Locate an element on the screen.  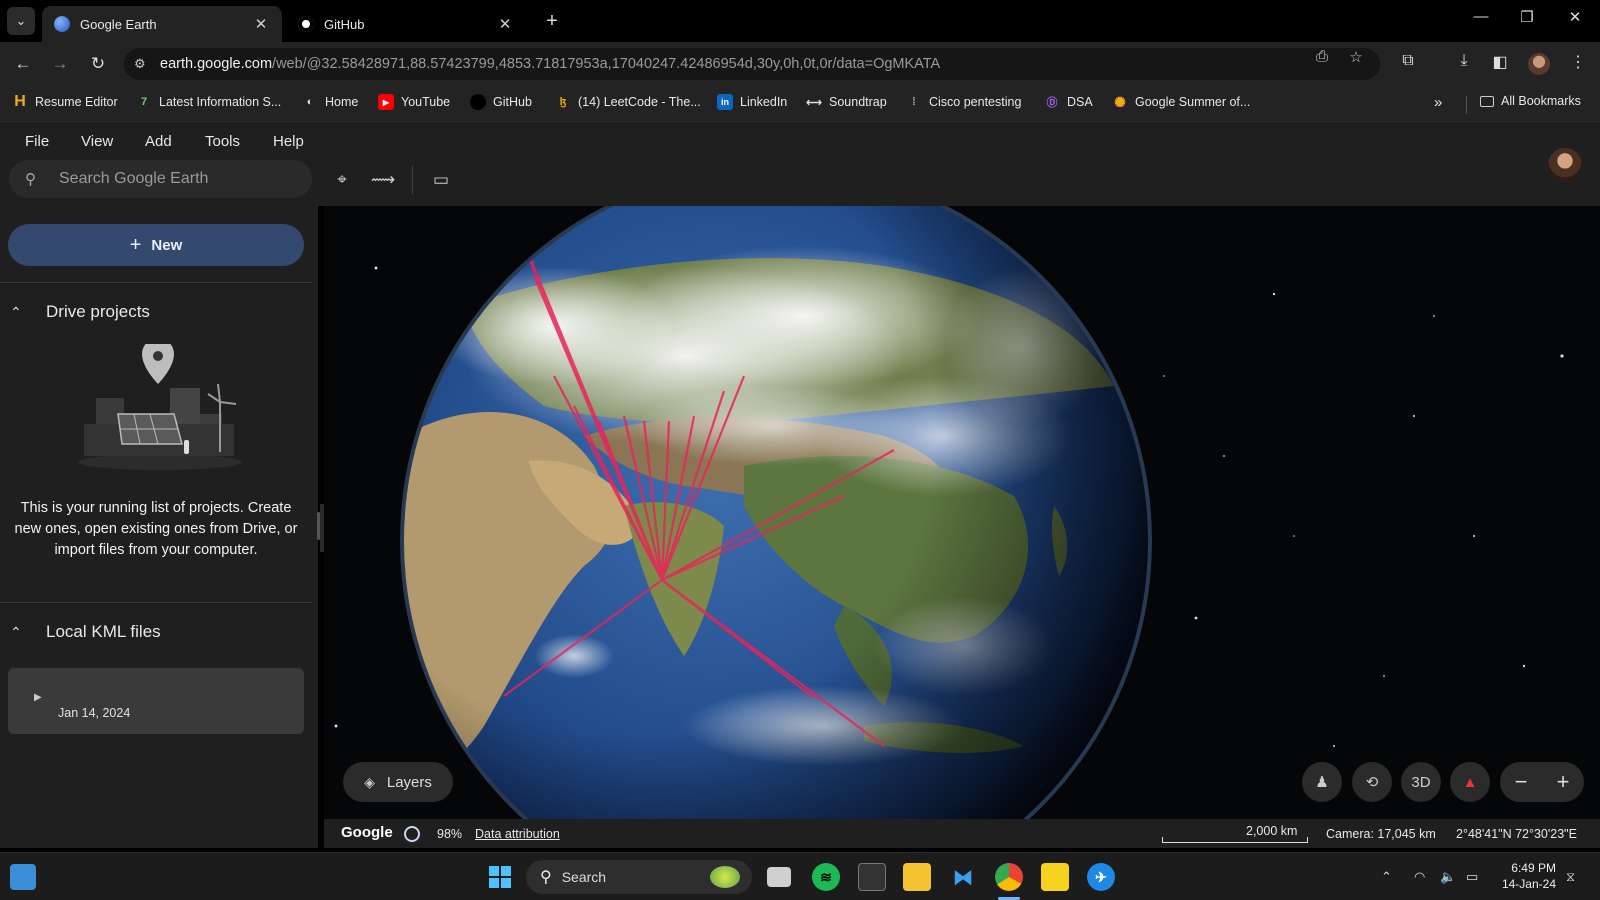
pegman-street-view-icon: ♟ is located at coordinates (1322, 782).